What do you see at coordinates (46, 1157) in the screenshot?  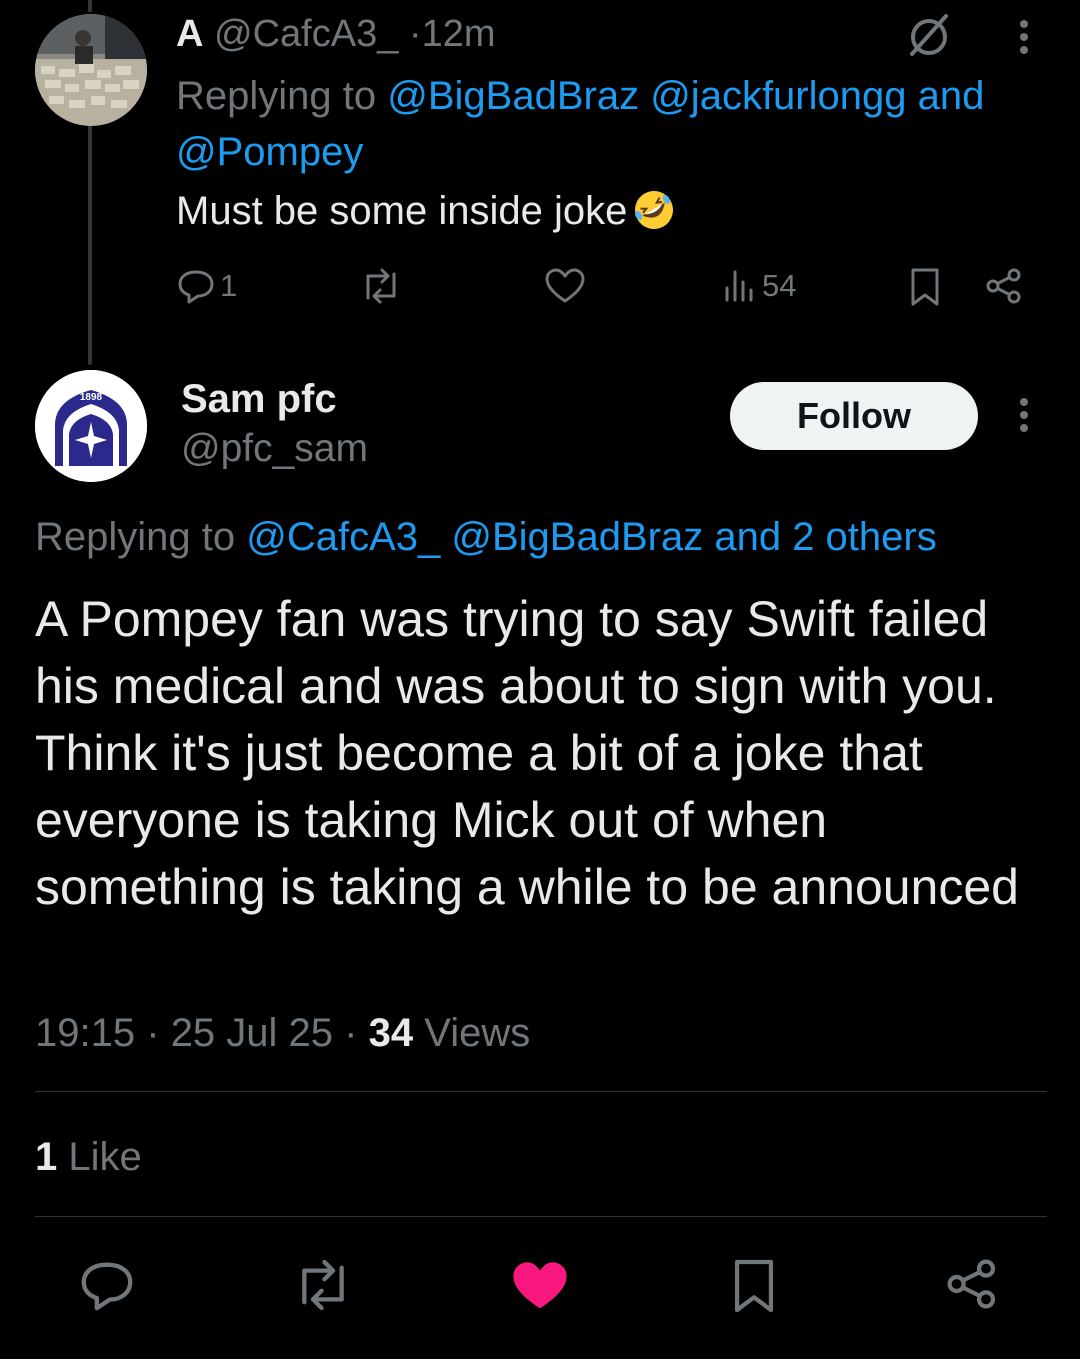 I see `likes-count: 1` at bounding box center [46, 1157].